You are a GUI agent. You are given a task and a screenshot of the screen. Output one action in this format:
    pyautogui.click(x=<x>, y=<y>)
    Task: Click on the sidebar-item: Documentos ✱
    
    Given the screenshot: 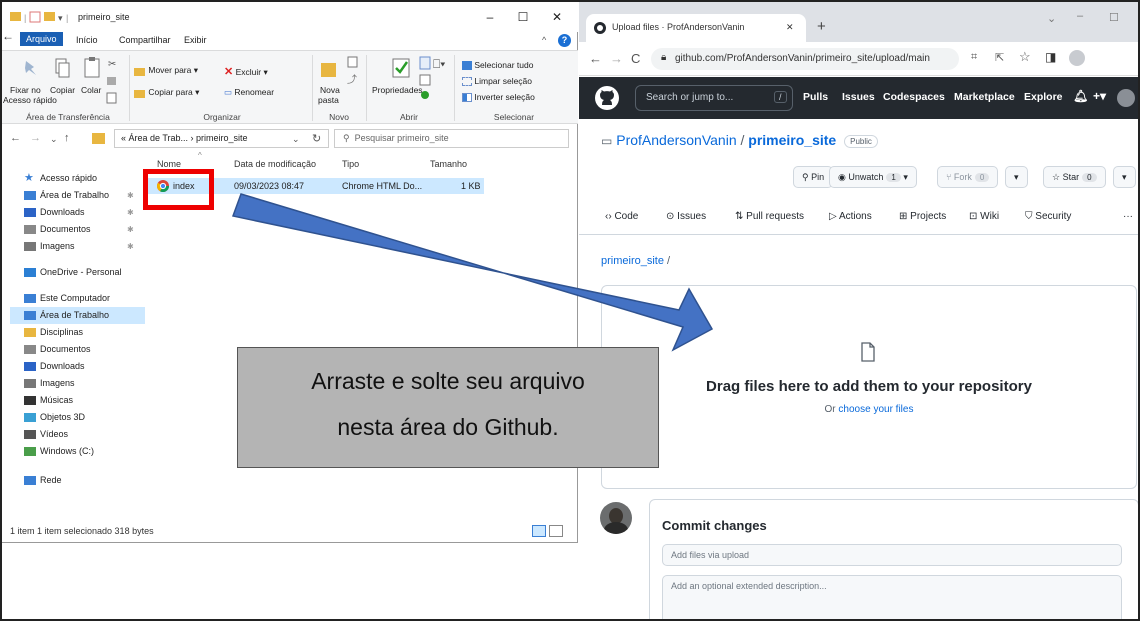 What is the action you would take?
    pyautogui.click(x=77, y=229)
    